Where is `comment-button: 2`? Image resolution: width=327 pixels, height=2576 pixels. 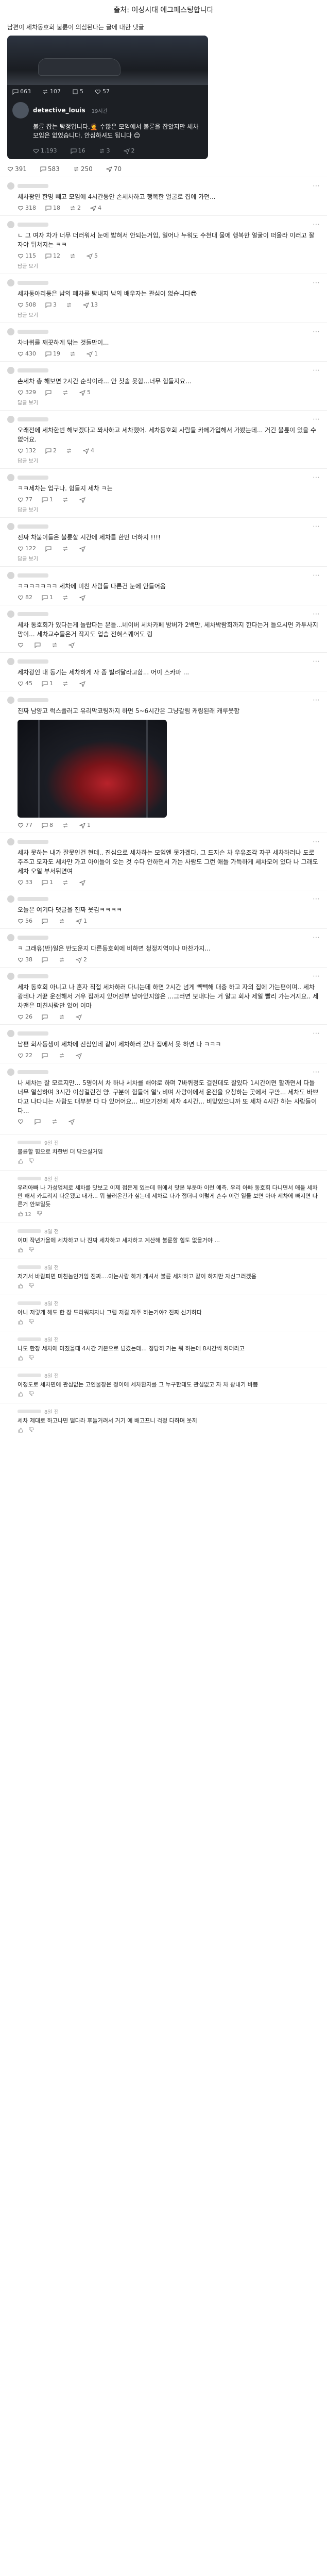 comment-button: 2 is located at coordinates (51, 450).